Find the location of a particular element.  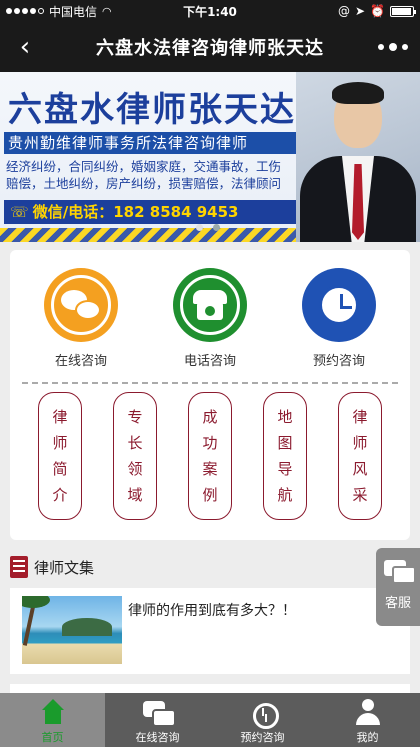

char: 域 is located at coordinates (135, 495).